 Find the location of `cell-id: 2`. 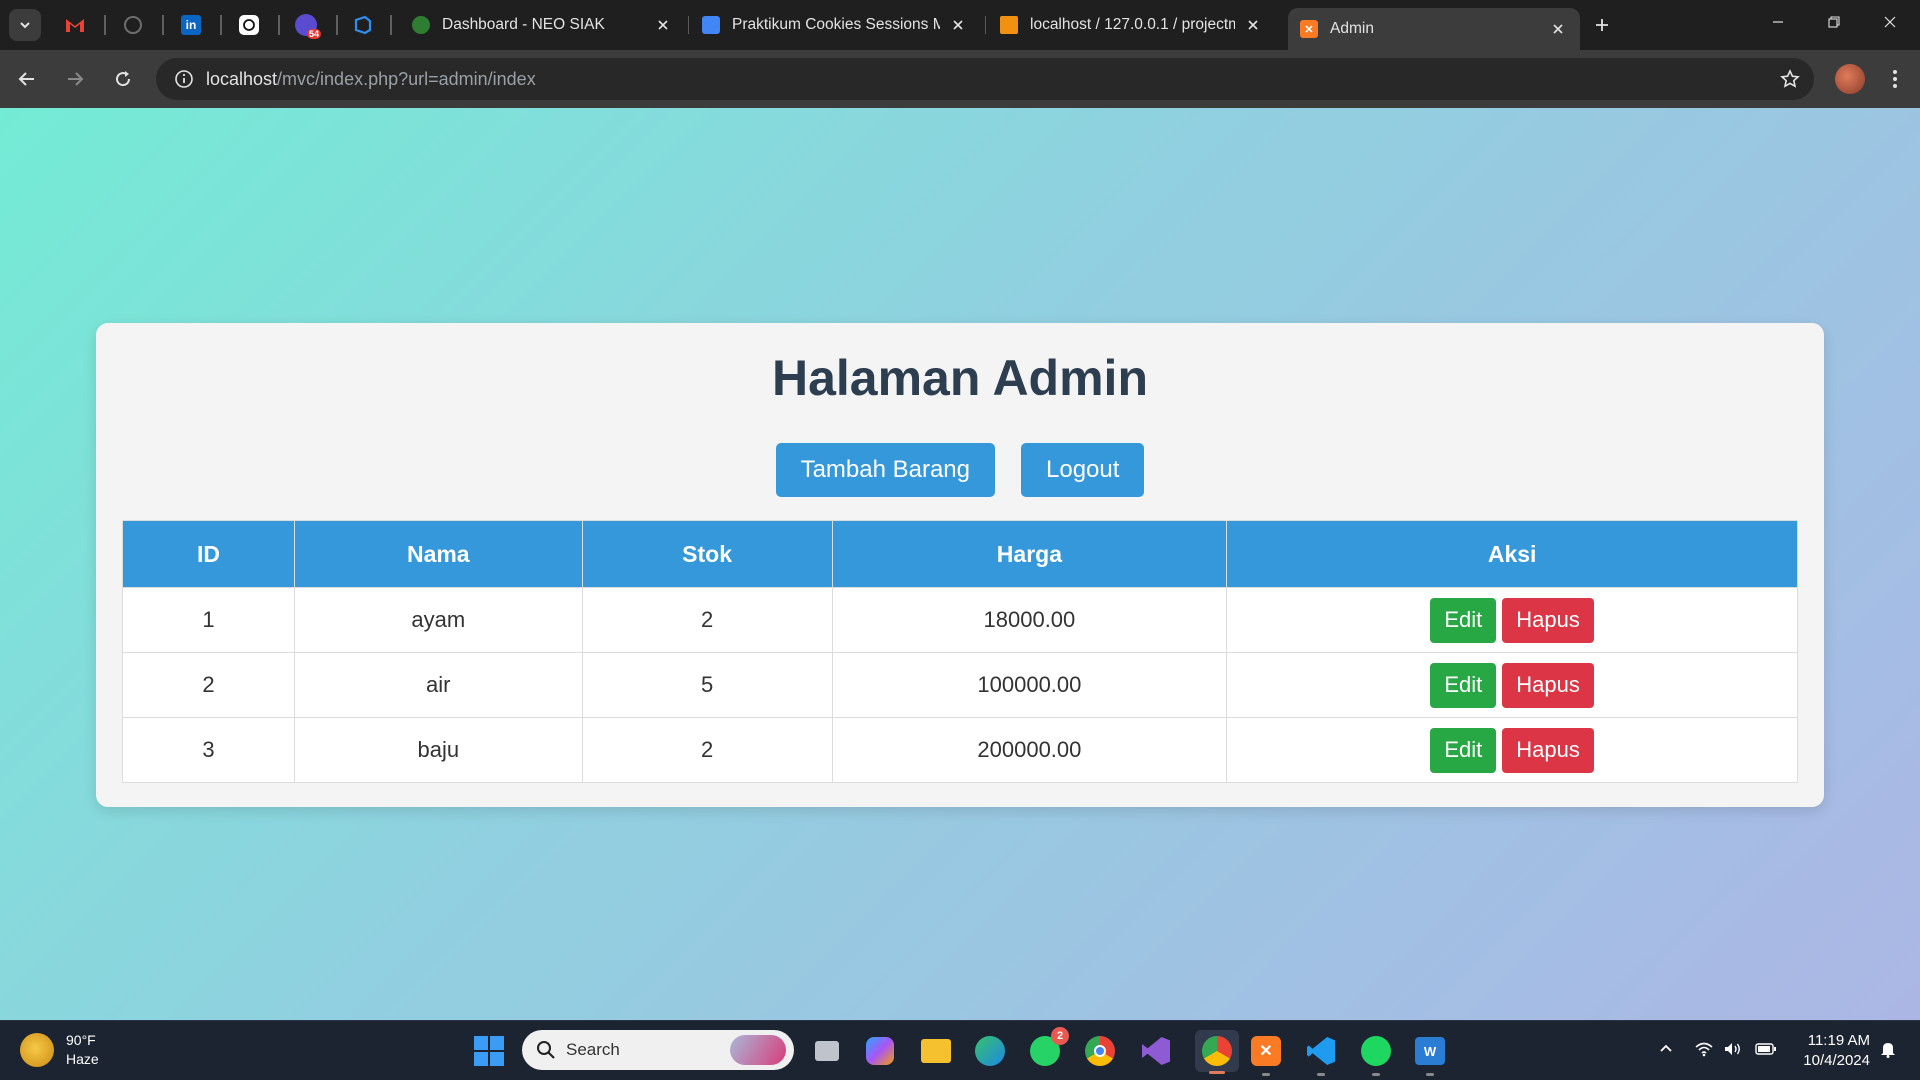

cell-id: 2 is located at coordinates (208, 685).